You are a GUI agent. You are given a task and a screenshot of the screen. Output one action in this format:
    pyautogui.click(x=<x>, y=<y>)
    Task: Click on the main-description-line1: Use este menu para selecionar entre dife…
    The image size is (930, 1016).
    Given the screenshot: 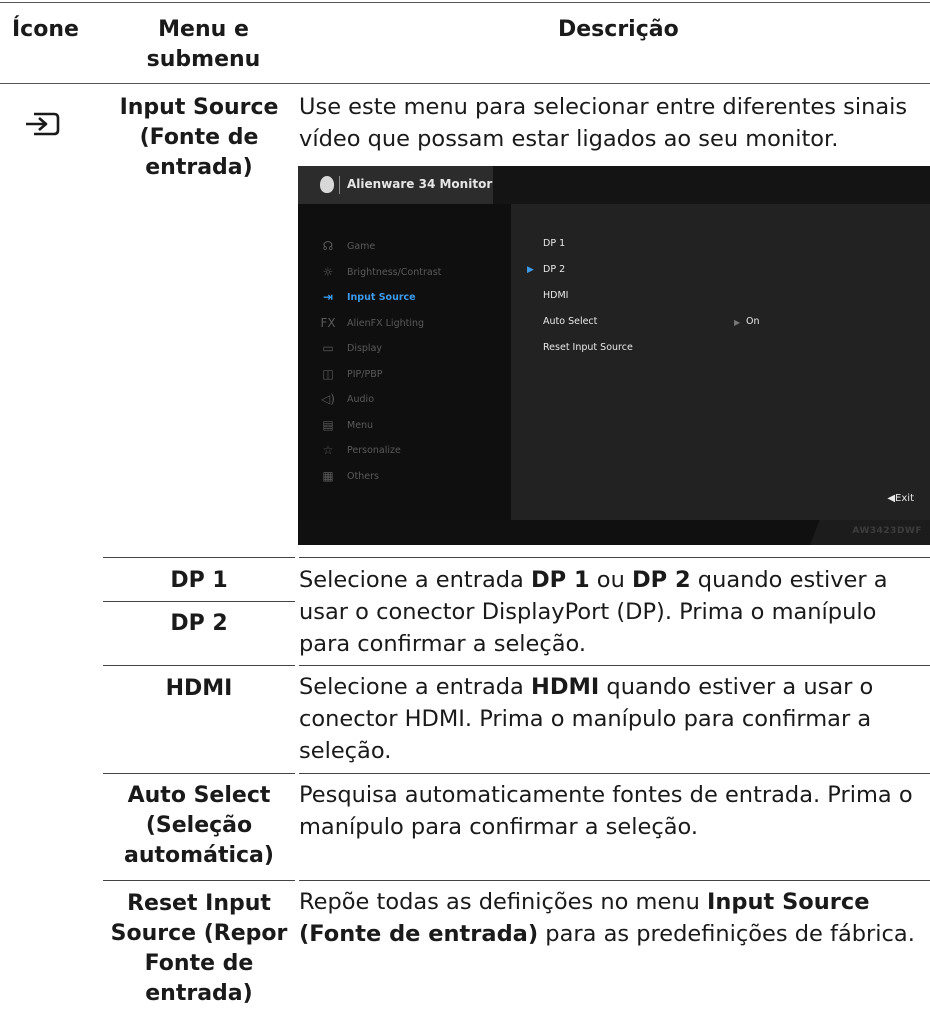 What is the action you would take?
    pyautogui.click(x=603, y=107)
    